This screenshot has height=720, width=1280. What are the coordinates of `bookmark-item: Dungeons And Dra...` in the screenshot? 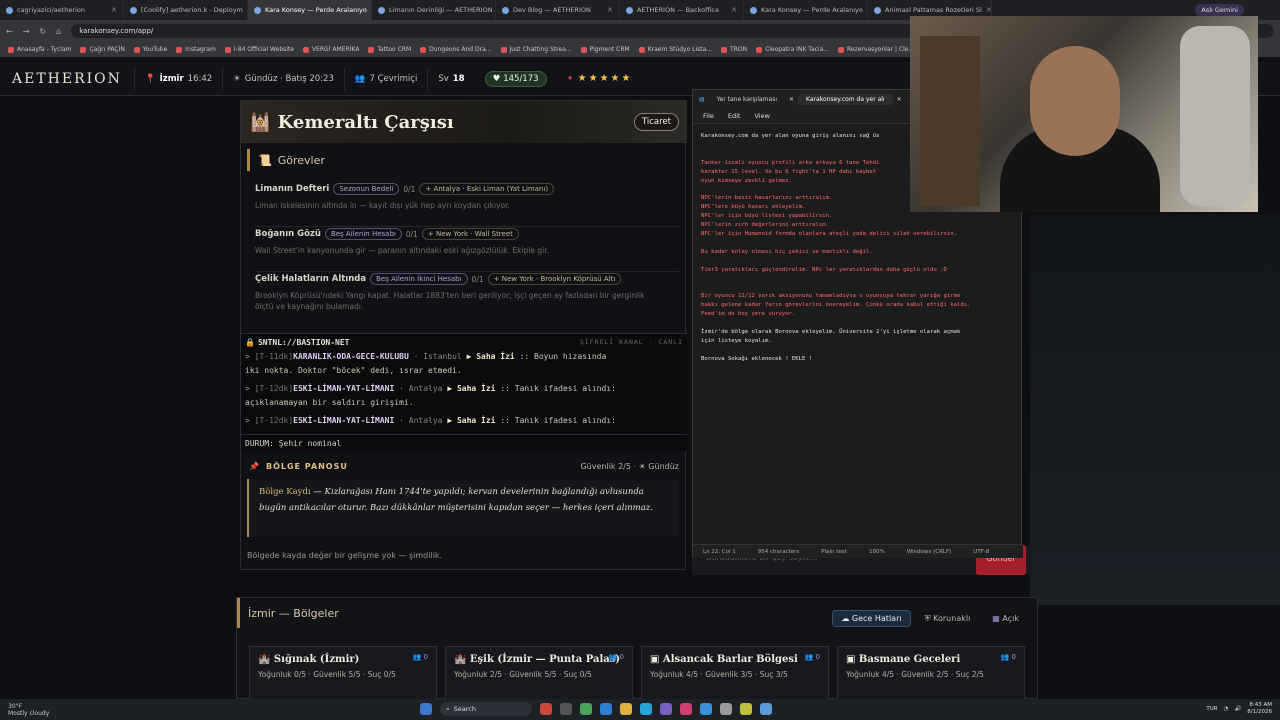 It's located at (456, 49).